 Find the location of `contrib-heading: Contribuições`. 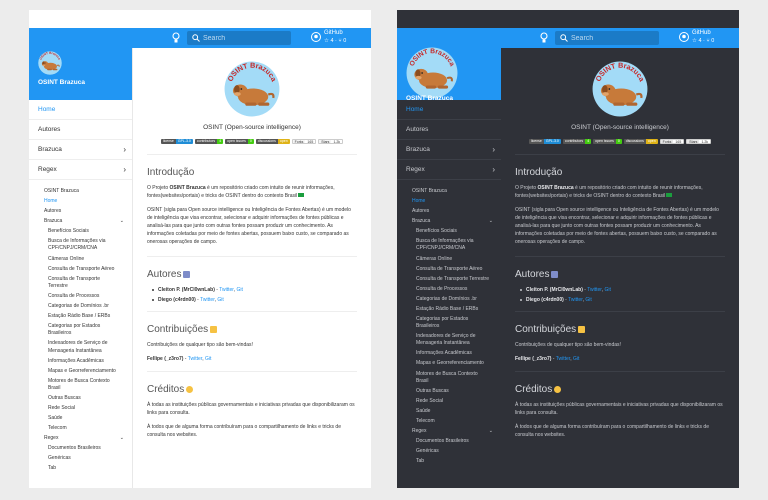

contrib-heading: Contribuições is located at coordinates (252, 329).